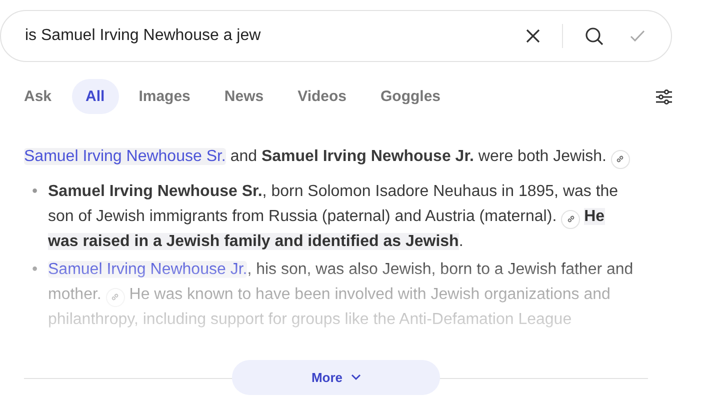 The width and height of the screenshot is (703, 410). I want to click on tab: Goggles, so click(410, 96).